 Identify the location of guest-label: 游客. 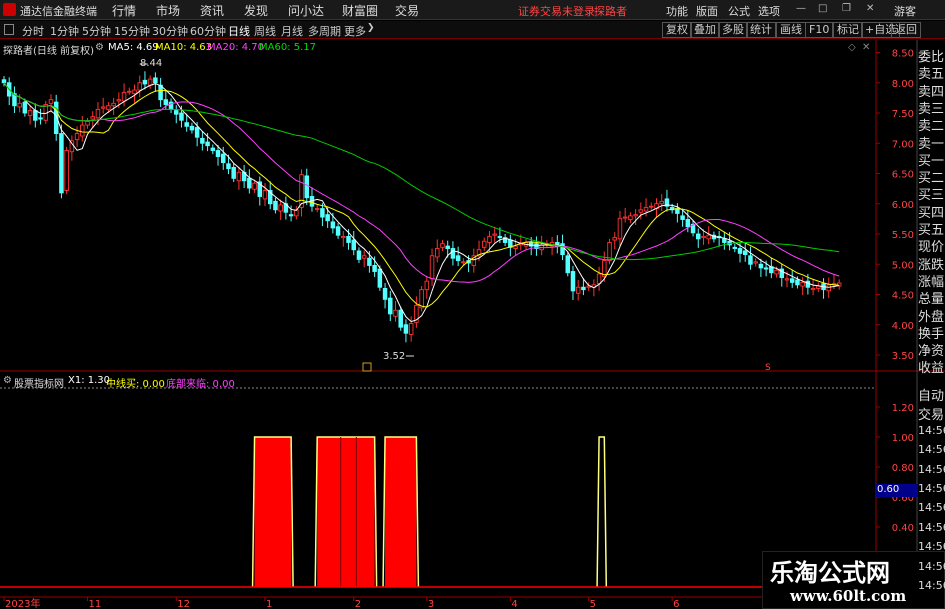
(905, 11).